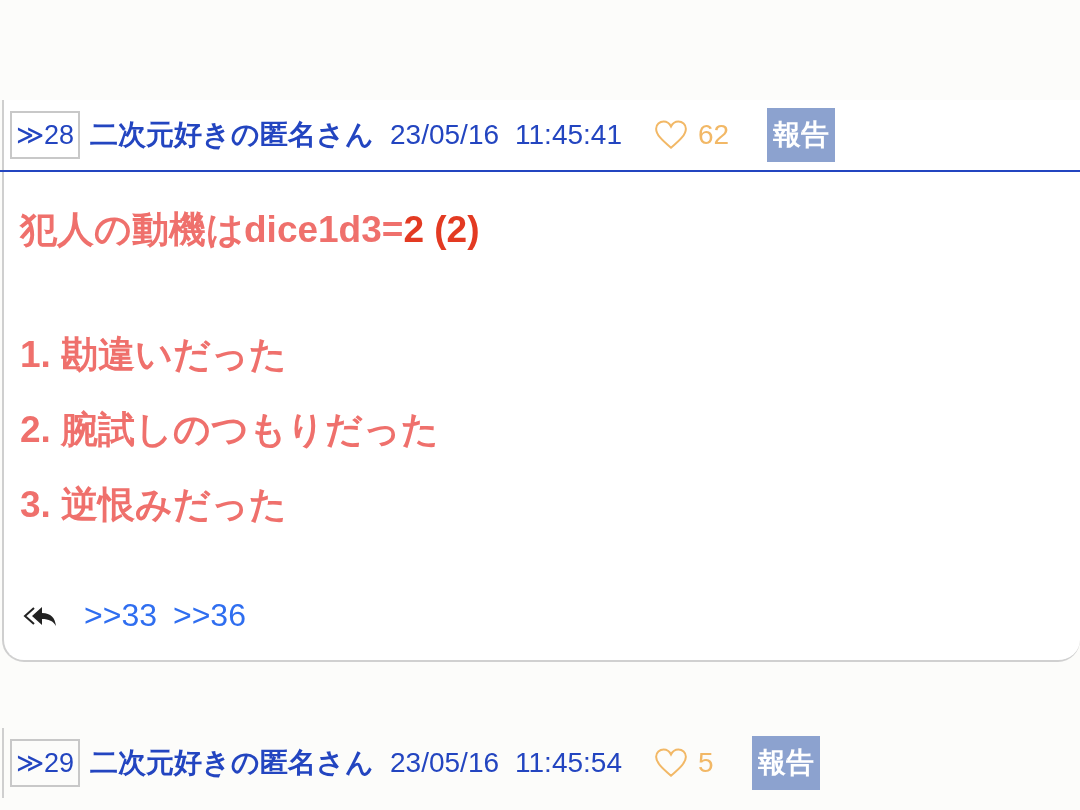  What do you see at coordinates (250, 229) in the screenshot?
I see `post-text-line: 犯人の動機はdice1d3=2 (2)` at bounding box center [250, 229].